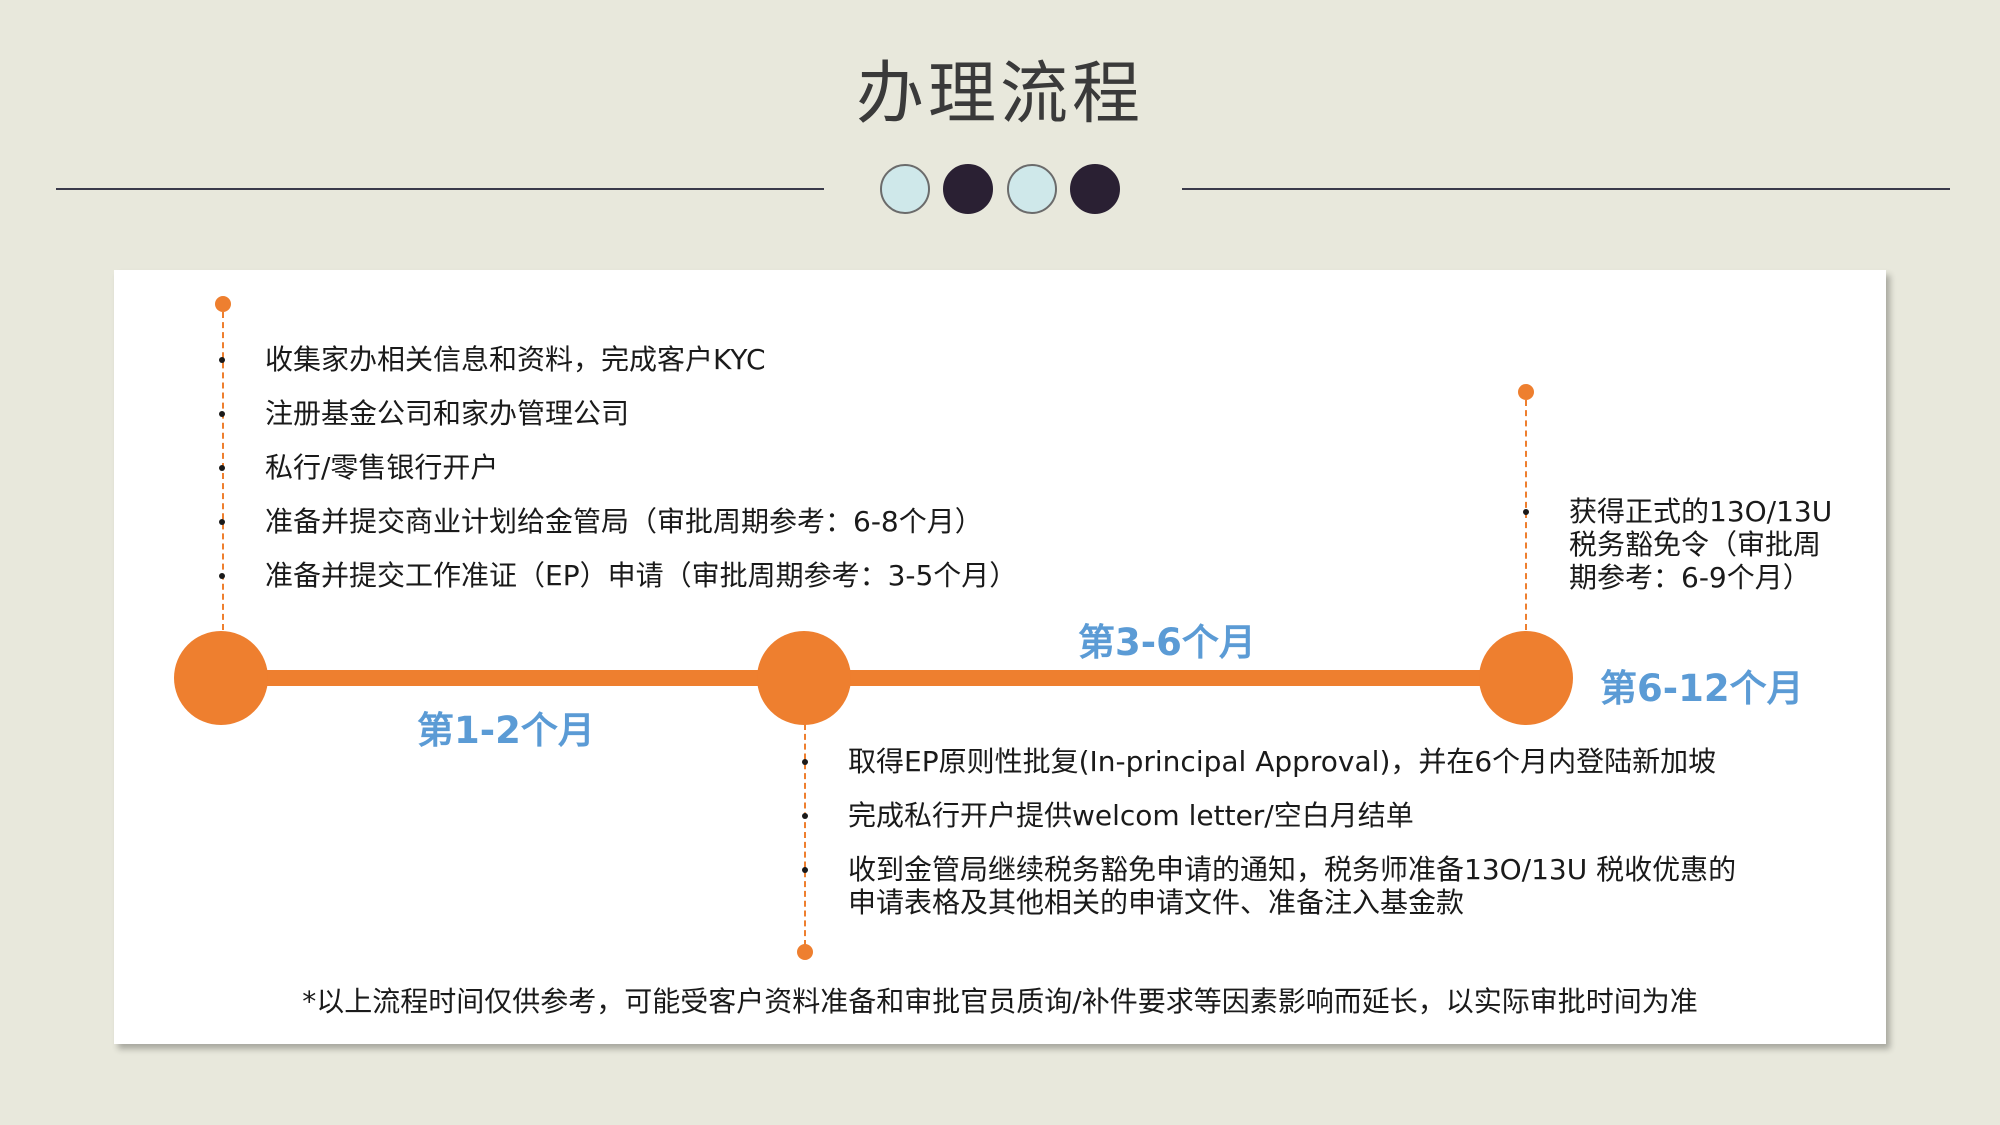 The height and width of the screenshot is (1125, 2000). I want to click on list-item: 注册基金公司和家办管理公司, so click(629, 413).